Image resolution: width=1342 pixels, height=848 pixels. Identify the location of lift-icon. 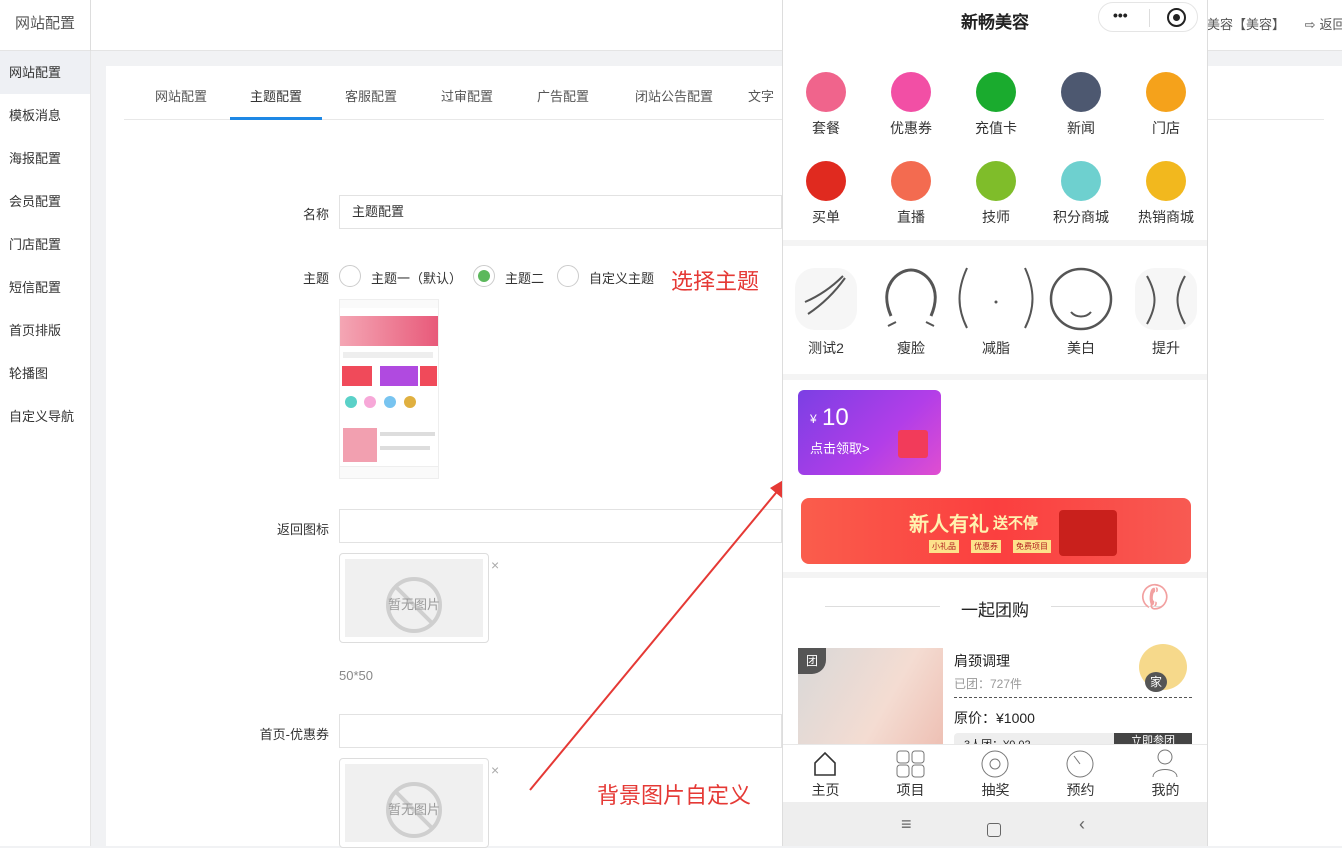
(1166, 299).